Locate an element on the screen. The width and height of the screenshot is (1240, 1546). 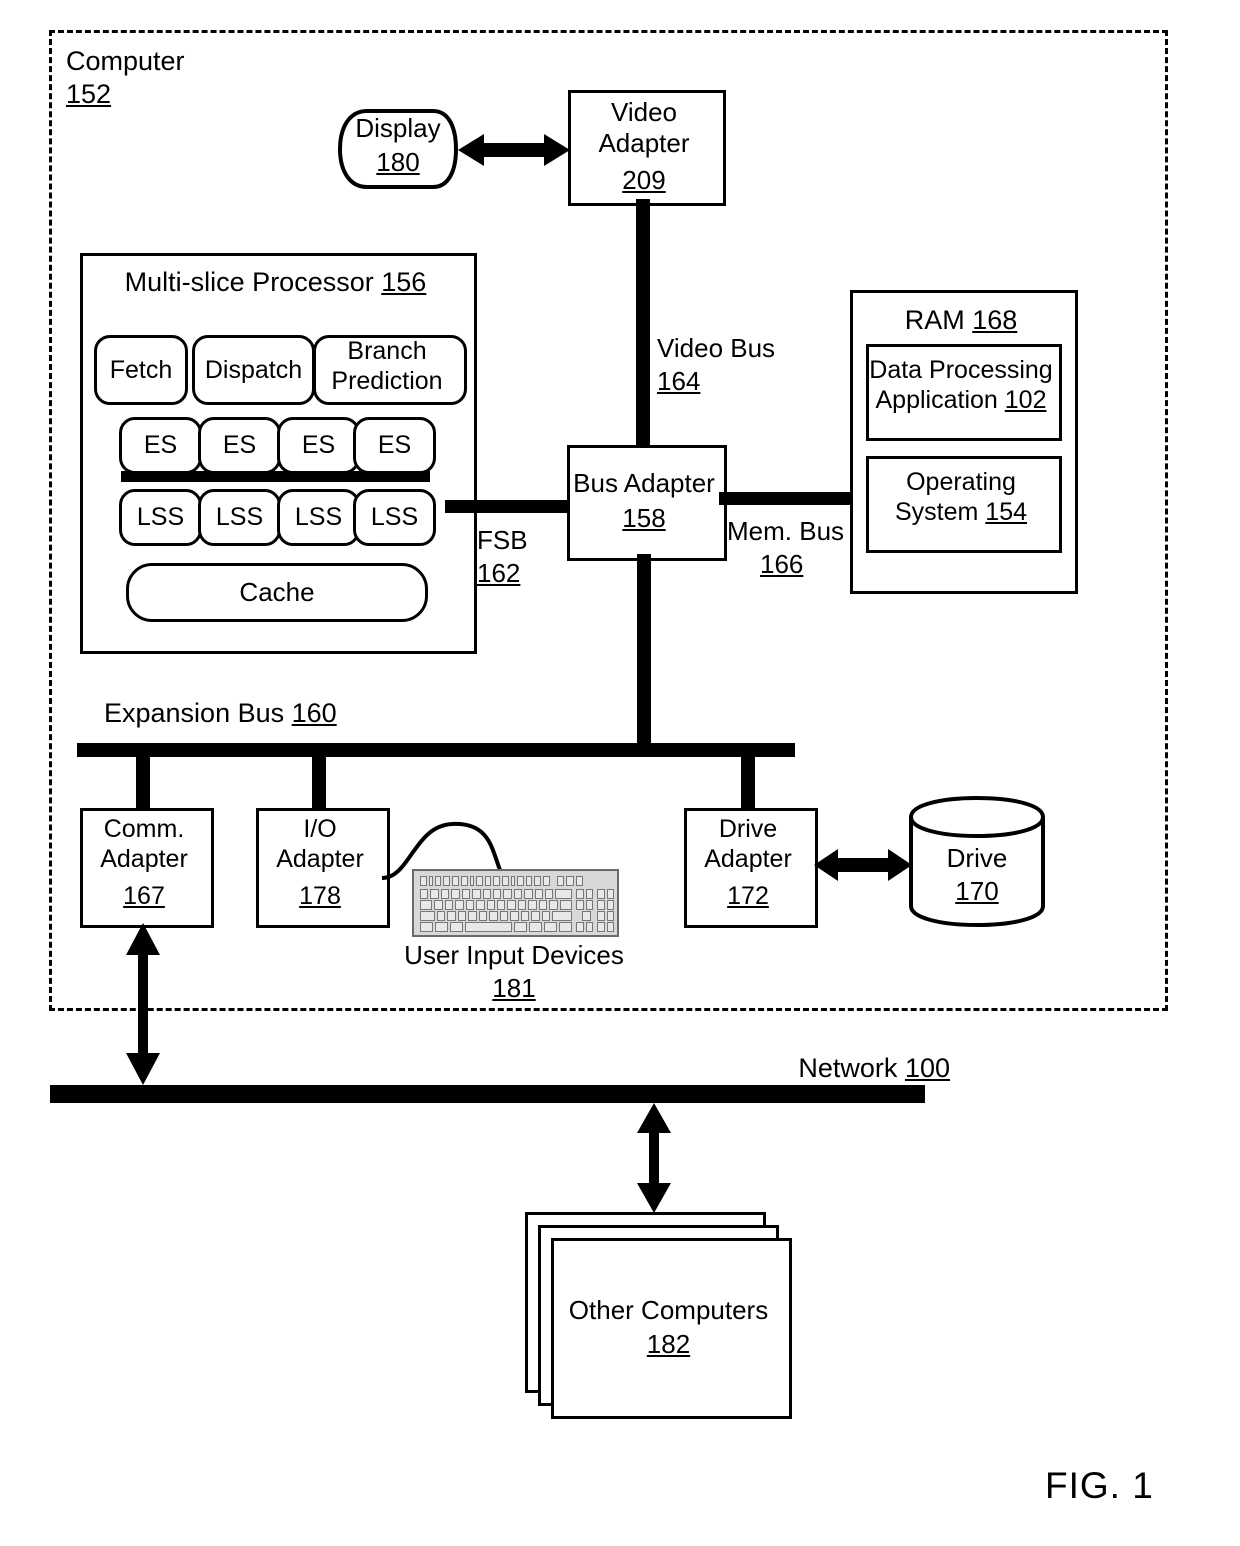
unit-cache: Cache is located at coordinates (277, 592).